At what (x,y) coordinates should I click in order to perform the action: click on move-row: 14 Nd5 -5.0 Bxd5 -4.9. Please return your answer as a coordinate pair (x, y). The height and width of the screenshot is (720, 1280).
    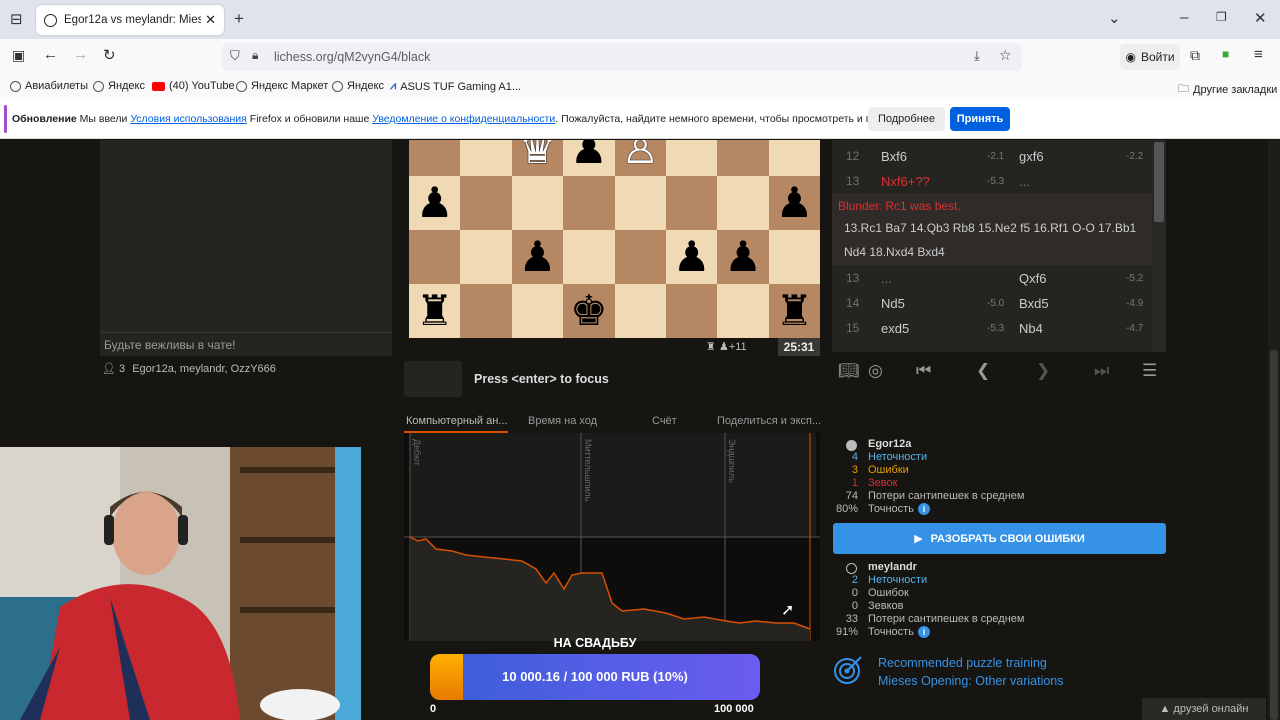
    Looking at the image, I should click on (993, 303).